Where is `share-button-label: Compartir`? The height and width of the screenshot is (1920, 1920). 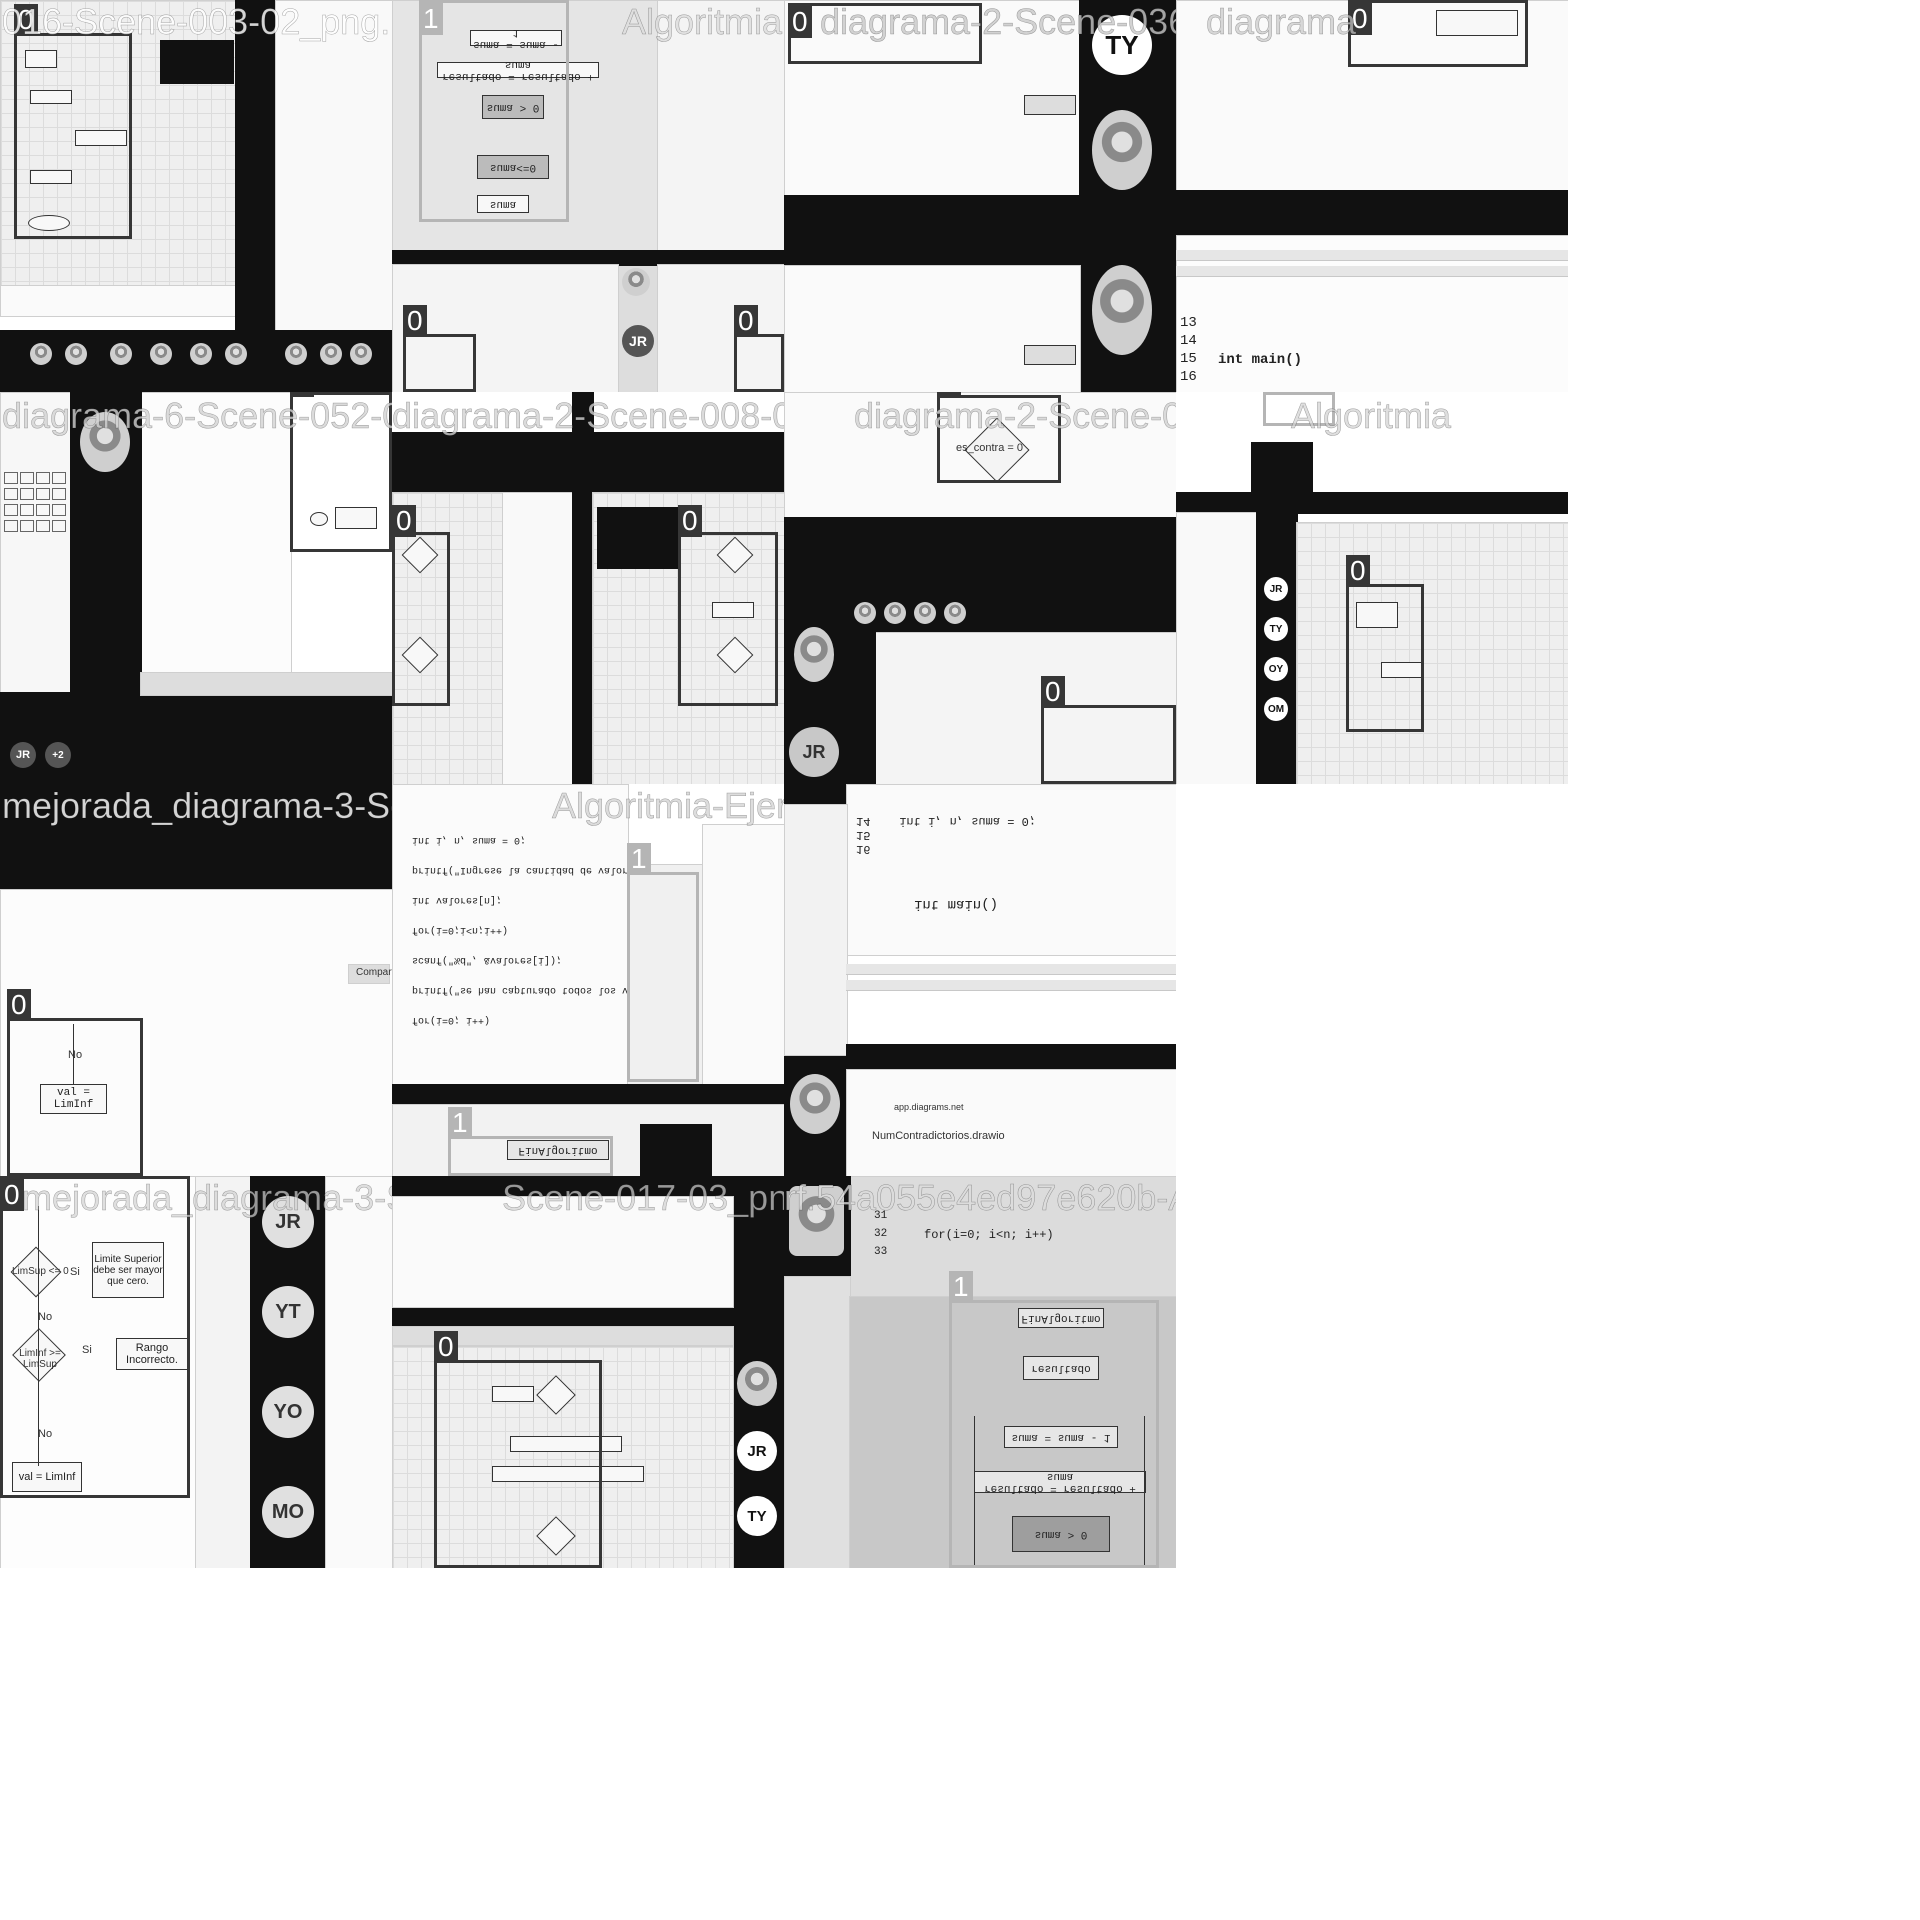
share-button-label: Compartir is located at coordinates (374, 972).